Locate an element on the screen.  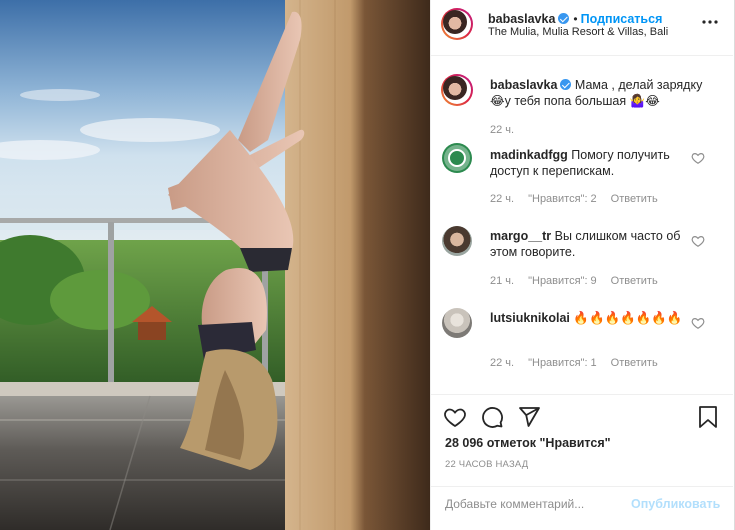
avatar-logo-icon is located at coordinates (457, 158).